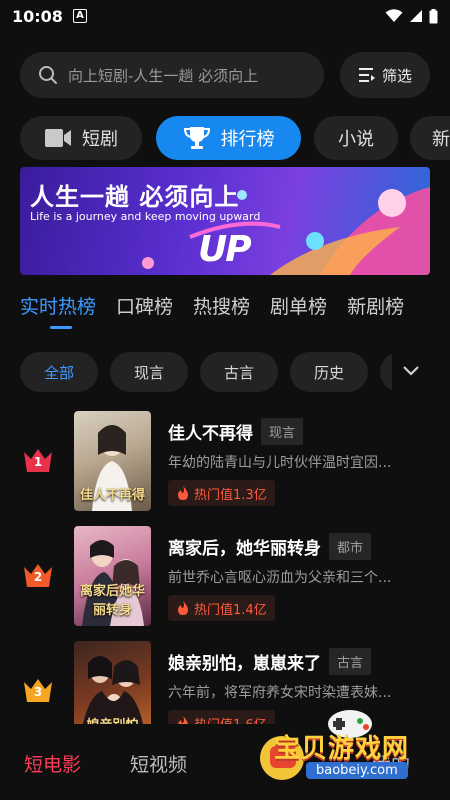  Describe the element at coordinates (112, 719) in the screenshot. I see `cover-title: 娘亲别怕` at that location.